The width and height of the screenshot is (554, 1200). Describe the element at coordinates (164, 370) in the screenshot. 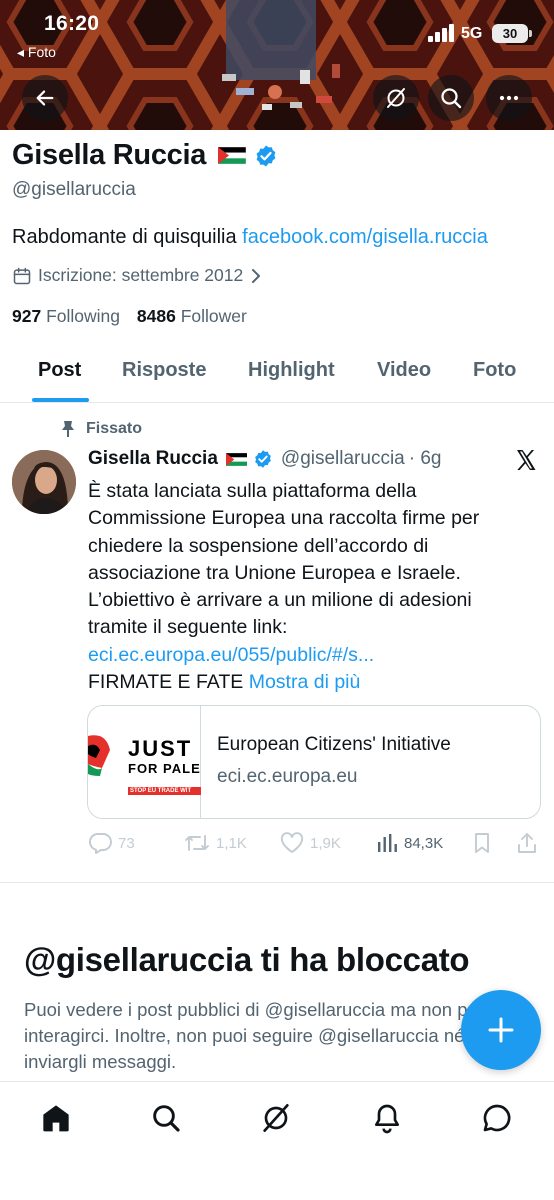

I see `tab-risposte: Risposte` at that location.